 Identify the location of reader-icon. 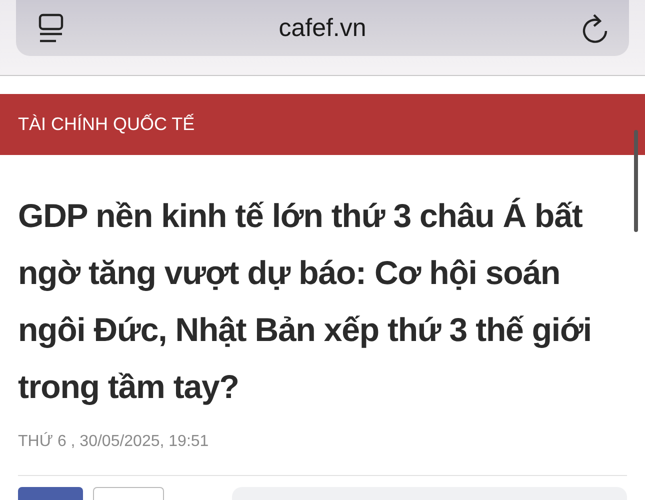
(51, 28).